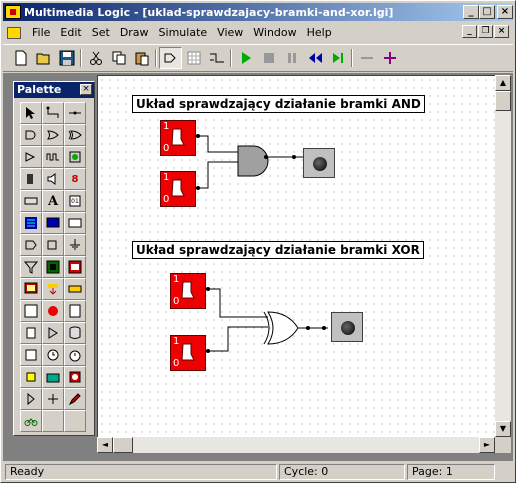  Describe the element at coordinates (31, 333) in the screenshot. I see `ic-icon` at that location.